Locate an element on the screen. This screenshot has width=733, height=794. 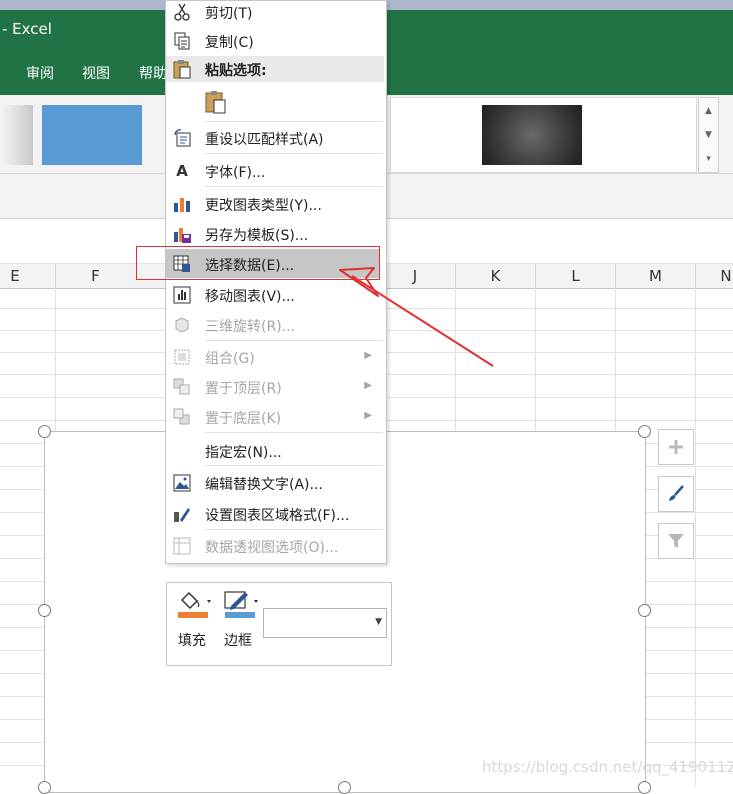
filter-icon is located at coordinates (676, 541).